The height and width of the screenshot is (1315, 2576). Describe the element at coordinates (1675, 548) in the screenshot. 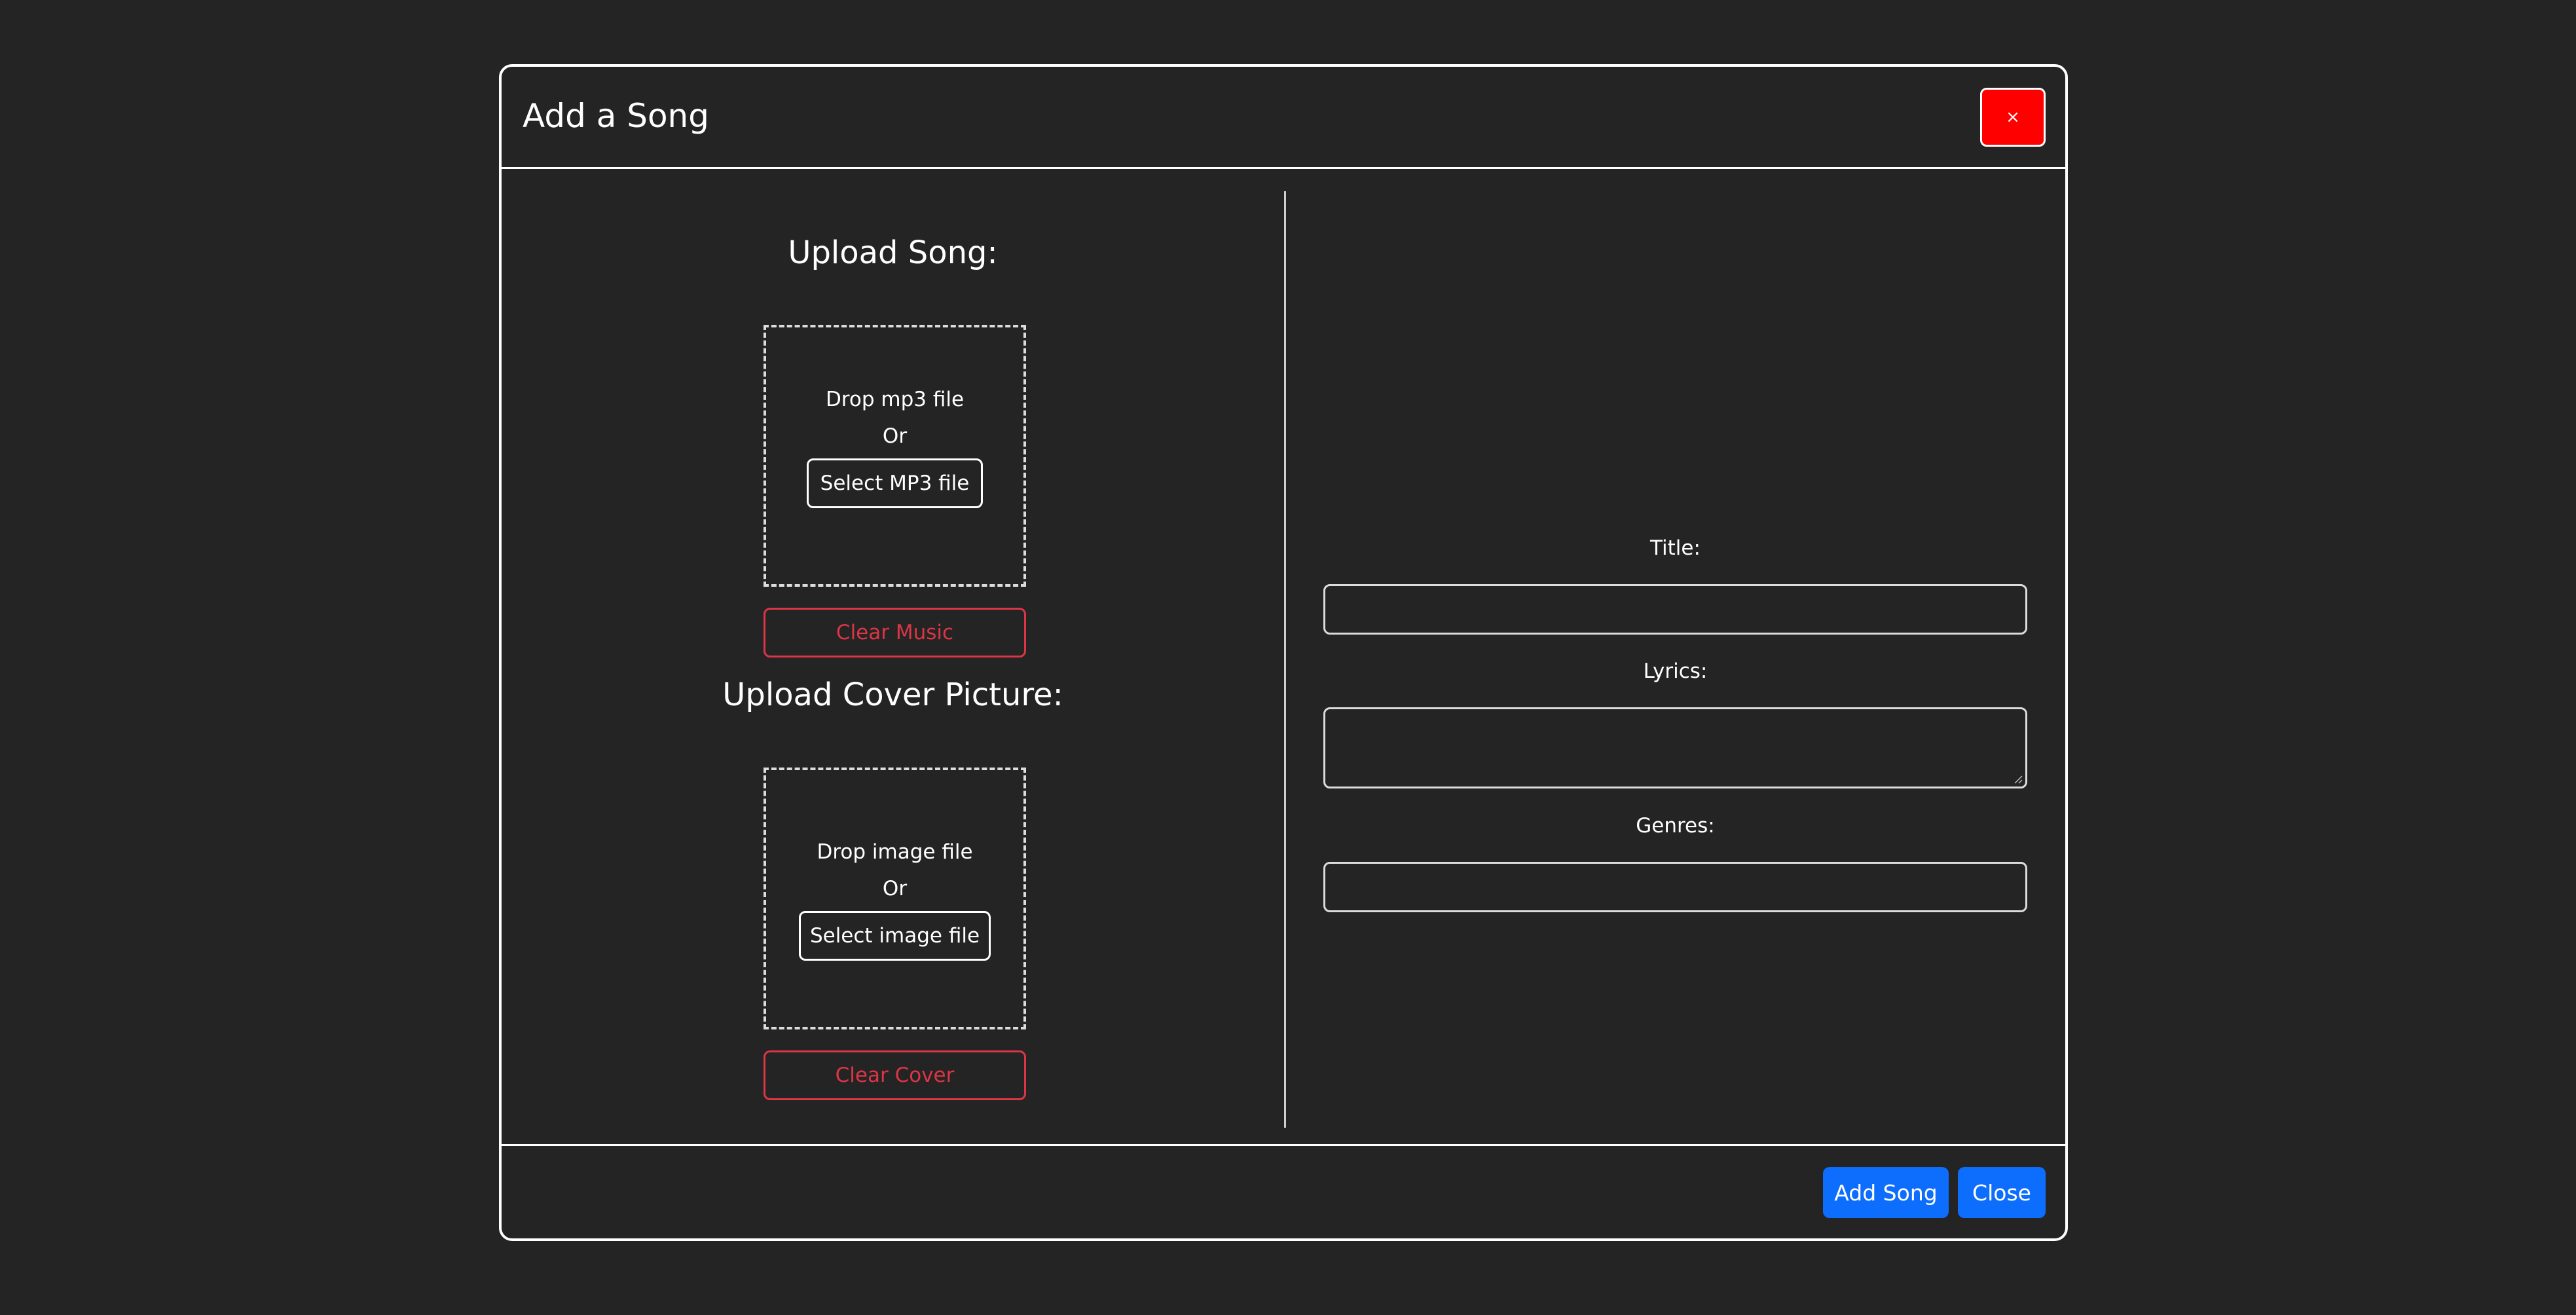

I see `title-label: Title:` at that location.